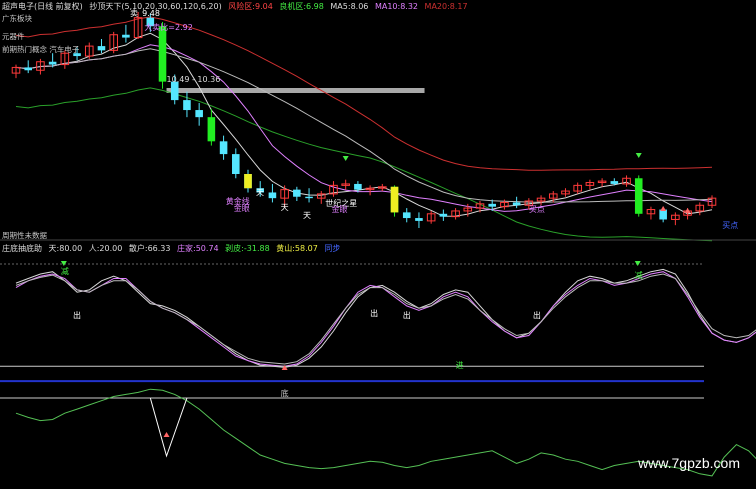 The width and height of the screenshot is (756, 489). Describe the element at coordinates (54, 248) in the screenshot. I see `tian-label: 天:` at that location.